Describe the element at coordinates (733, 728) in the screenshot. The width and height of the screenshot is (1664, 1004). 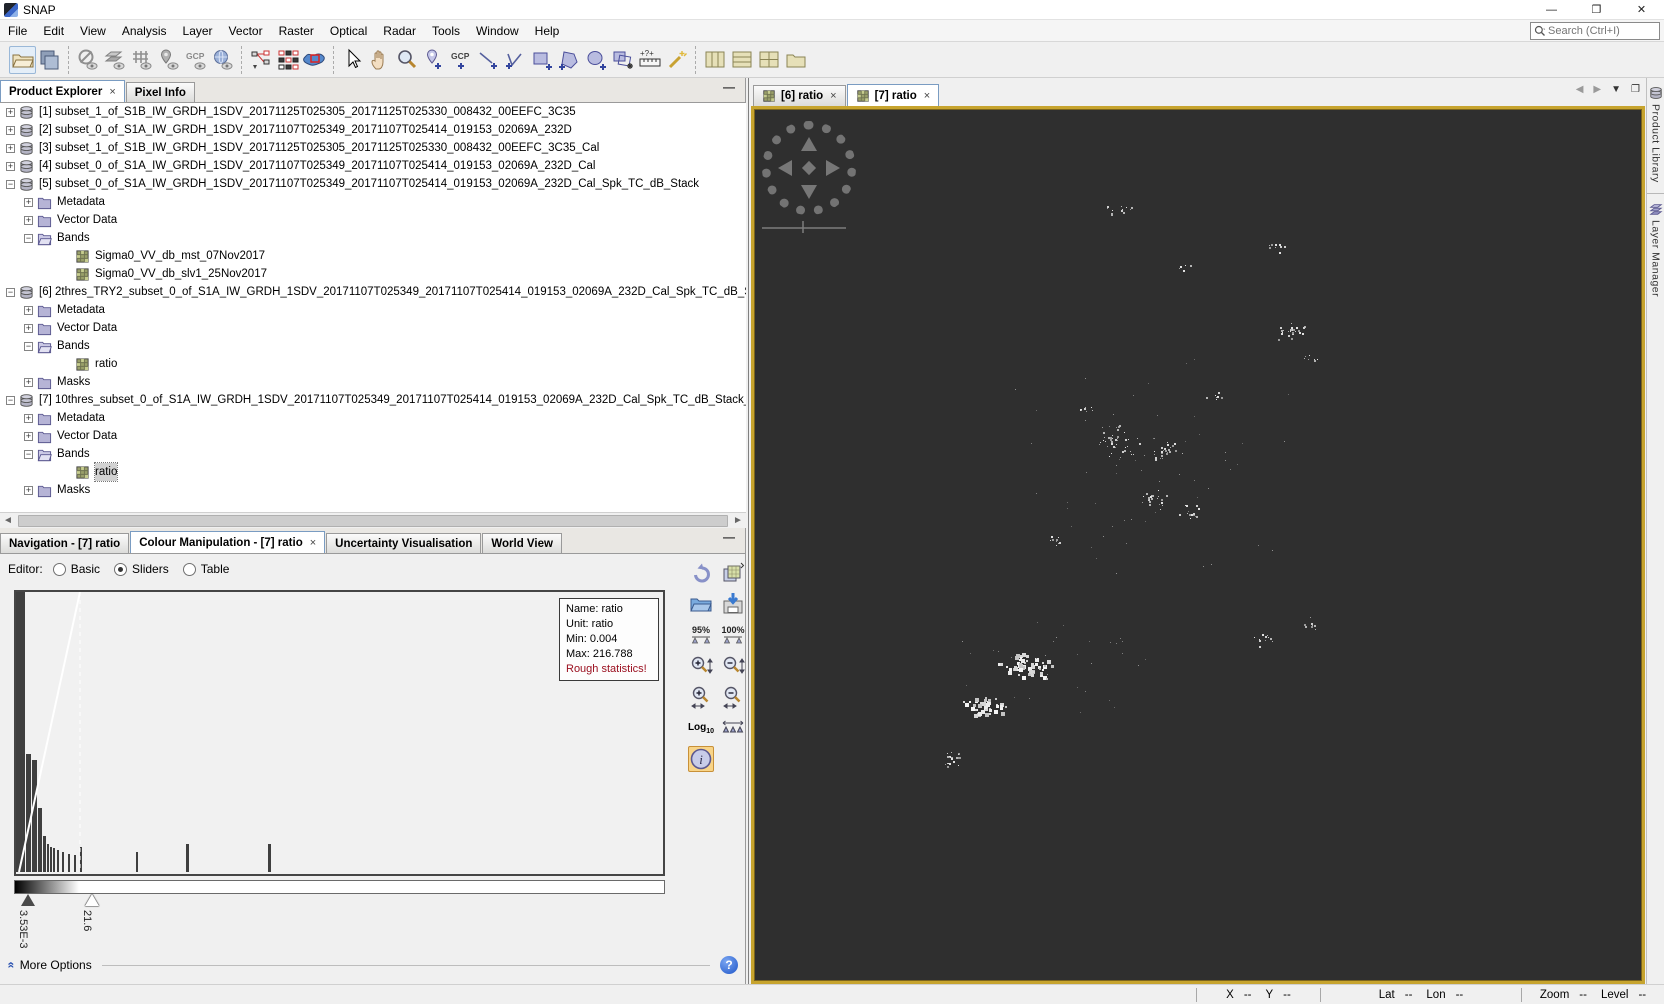
I see `distribute-sliders-icon` at that location.